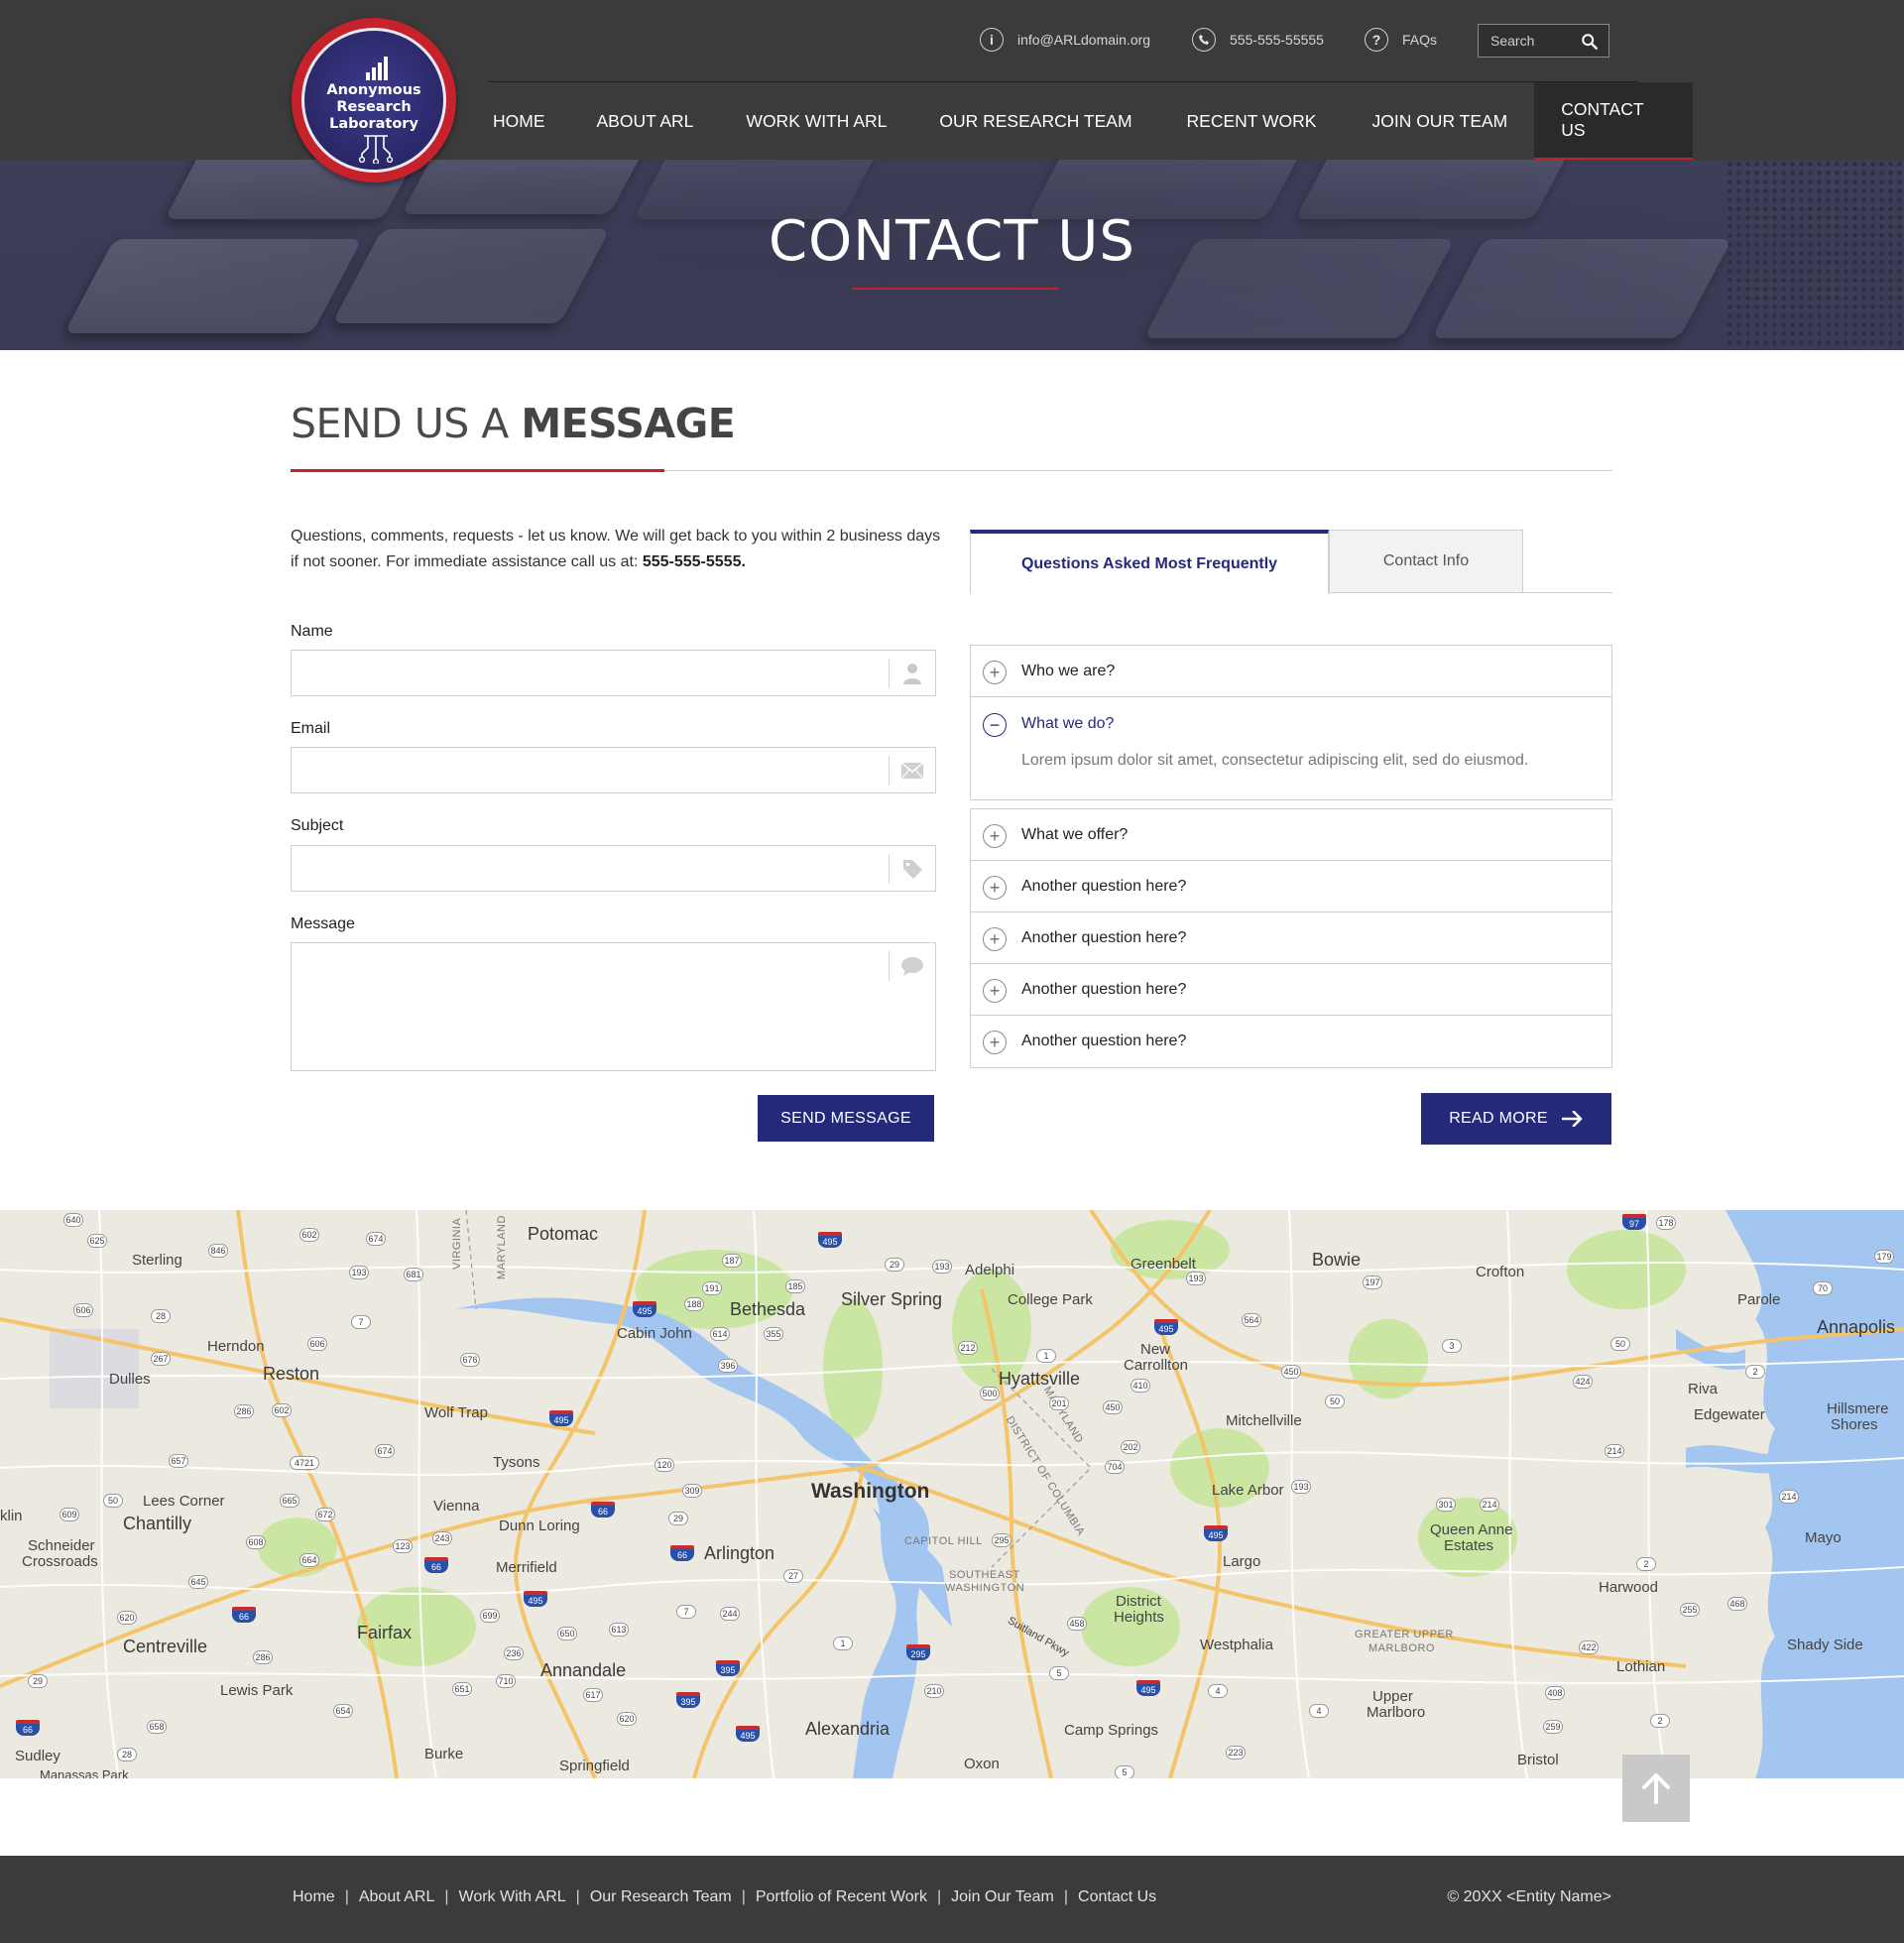 This screenshot has width=1904, height=1943. I want to click on email-field, so click(589, 770).